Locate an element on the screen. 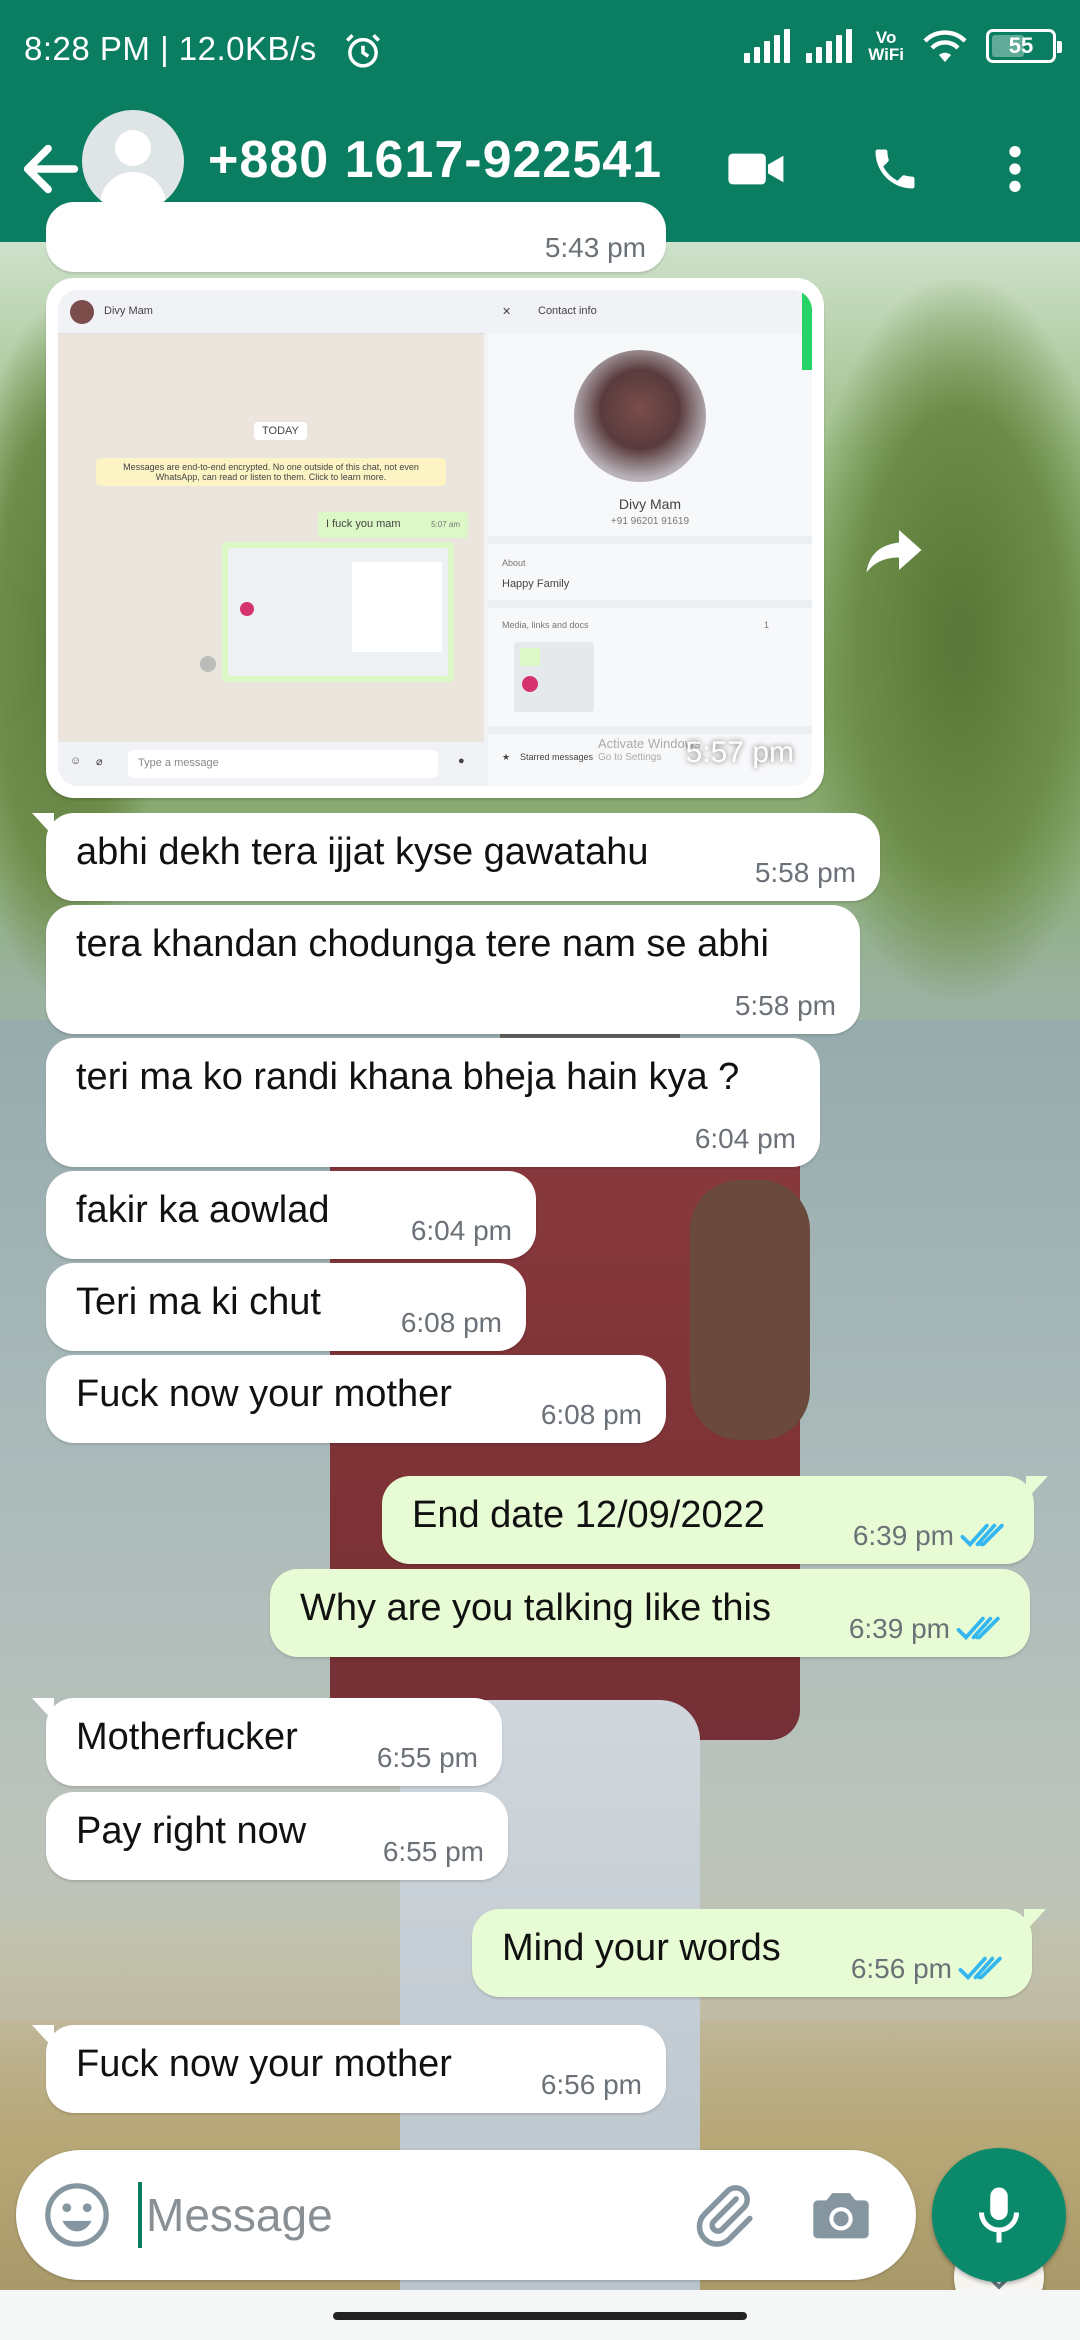 The image size is (1080, 2340). message-time: 5:43 pm is located at coordinates (595, 247).